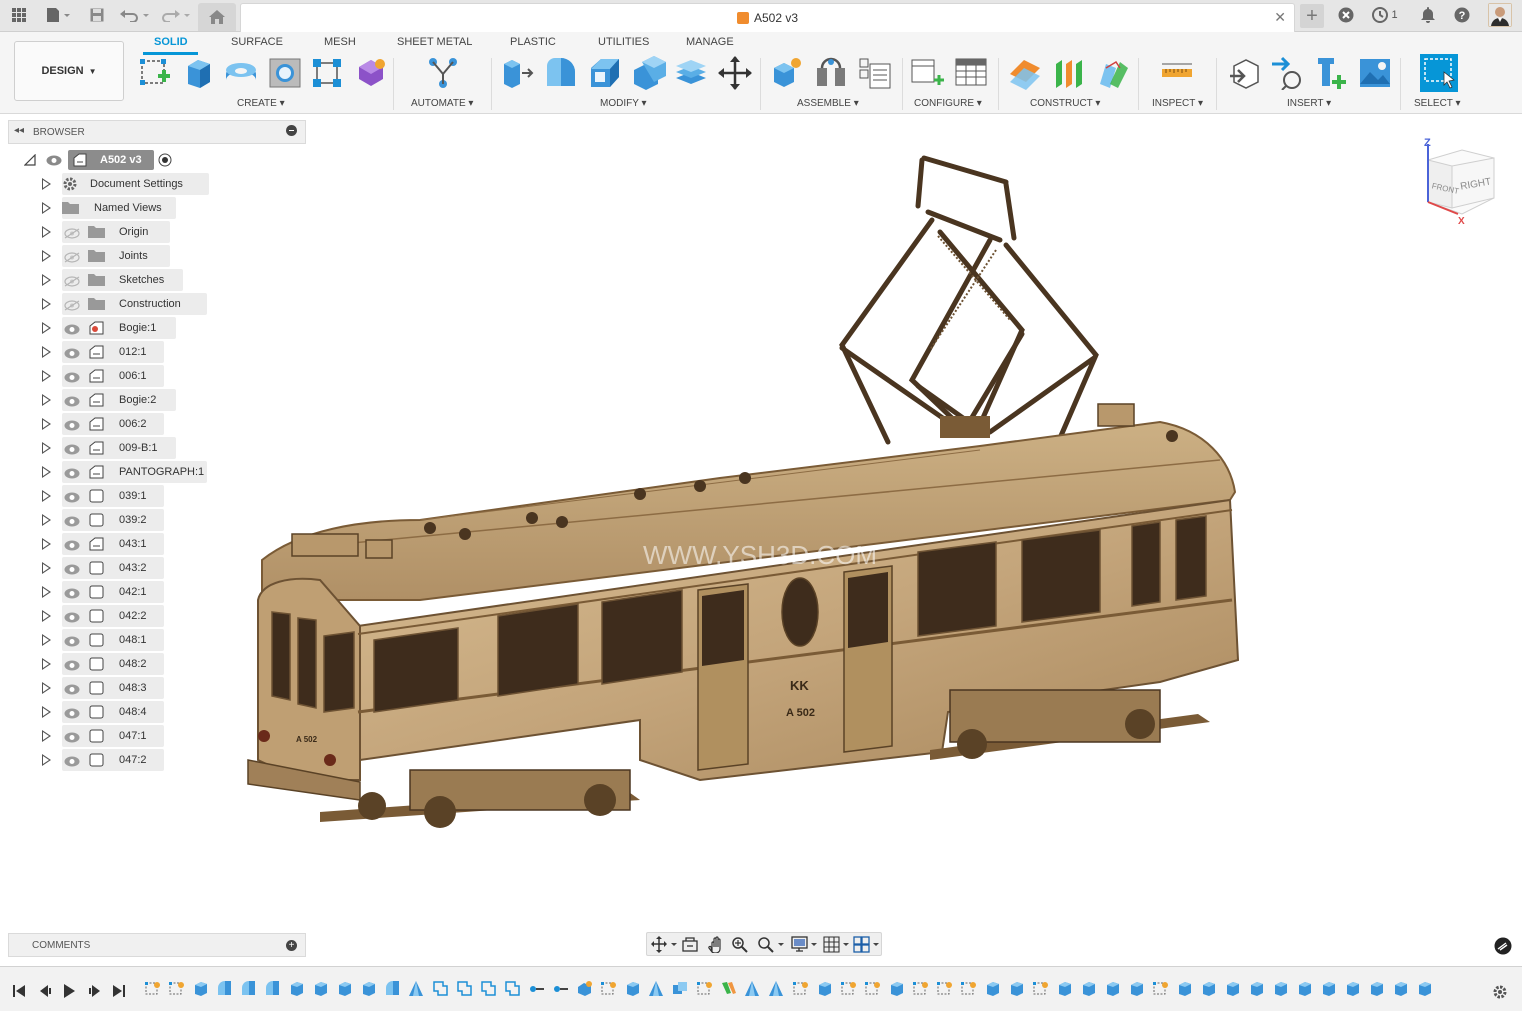  What do you see at coordinates (867, 944) in the screenshot?
I see `viewports-icon` at bounding box center [867, 944].